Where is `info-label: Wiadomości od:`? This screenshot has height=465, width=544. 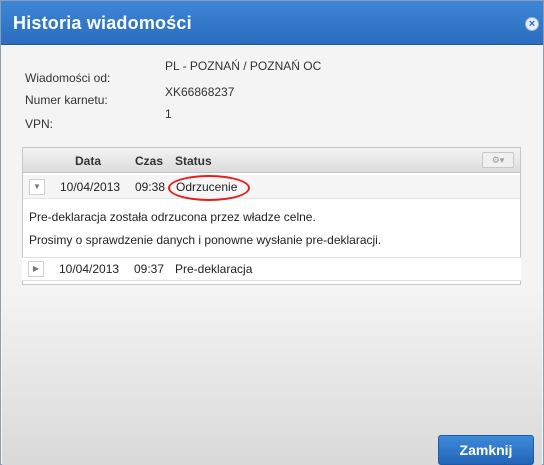 info-label: Wiadomości od: is located at coordinates (68, 78).